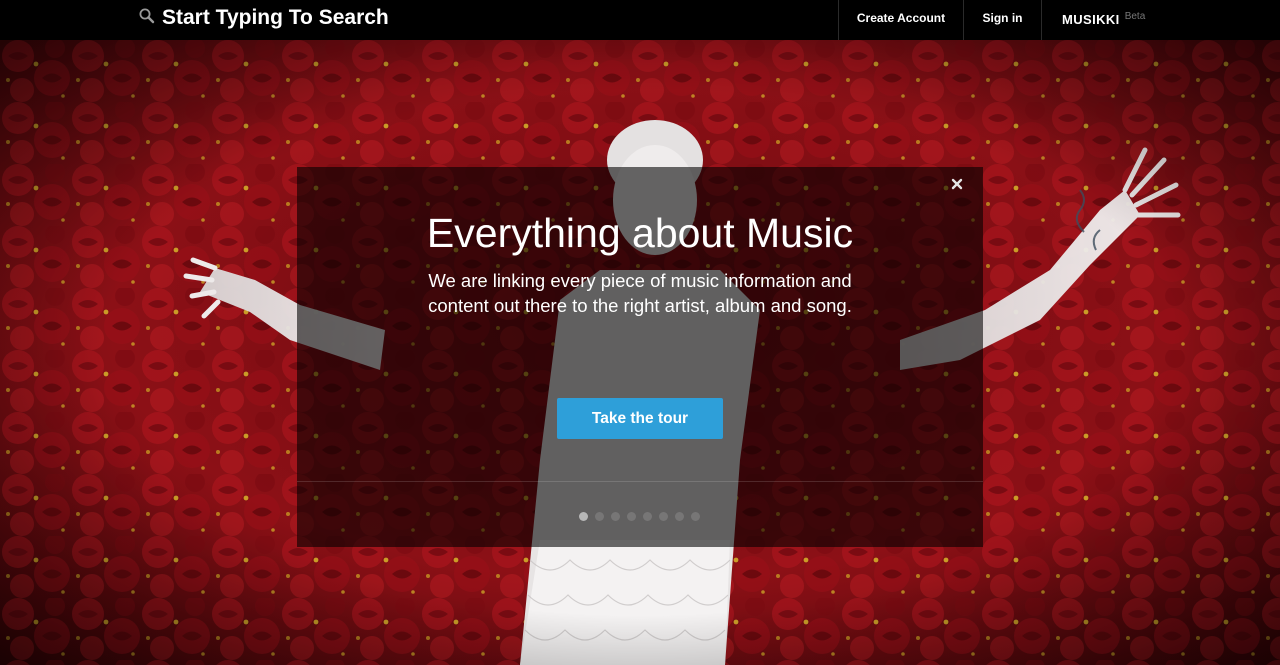  I want to click on create-account-link: Create Account, so click(900, 20).